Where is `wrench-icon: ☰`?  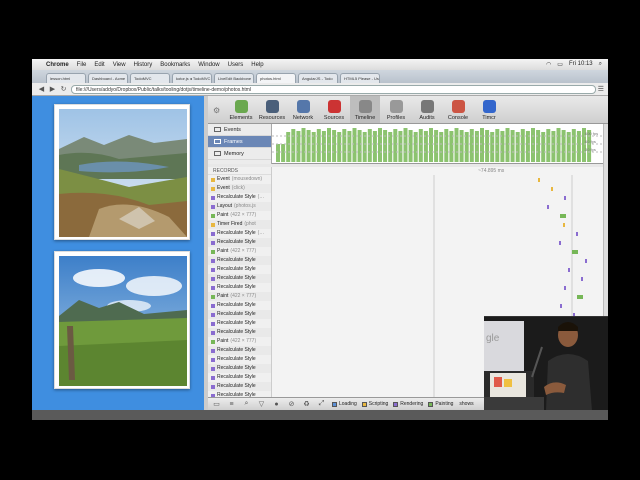 wrench-icon: ☰ is located at coordinates (601, 89).